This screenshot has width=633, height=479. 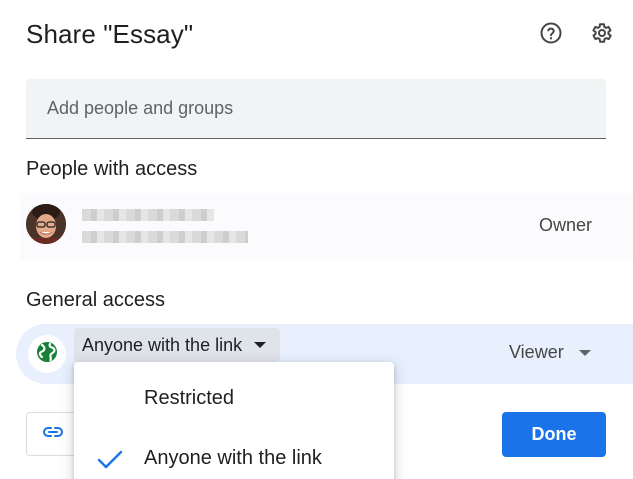 I want to click on general-access-selected: Anyone with the link, so click(x=162, y=344).